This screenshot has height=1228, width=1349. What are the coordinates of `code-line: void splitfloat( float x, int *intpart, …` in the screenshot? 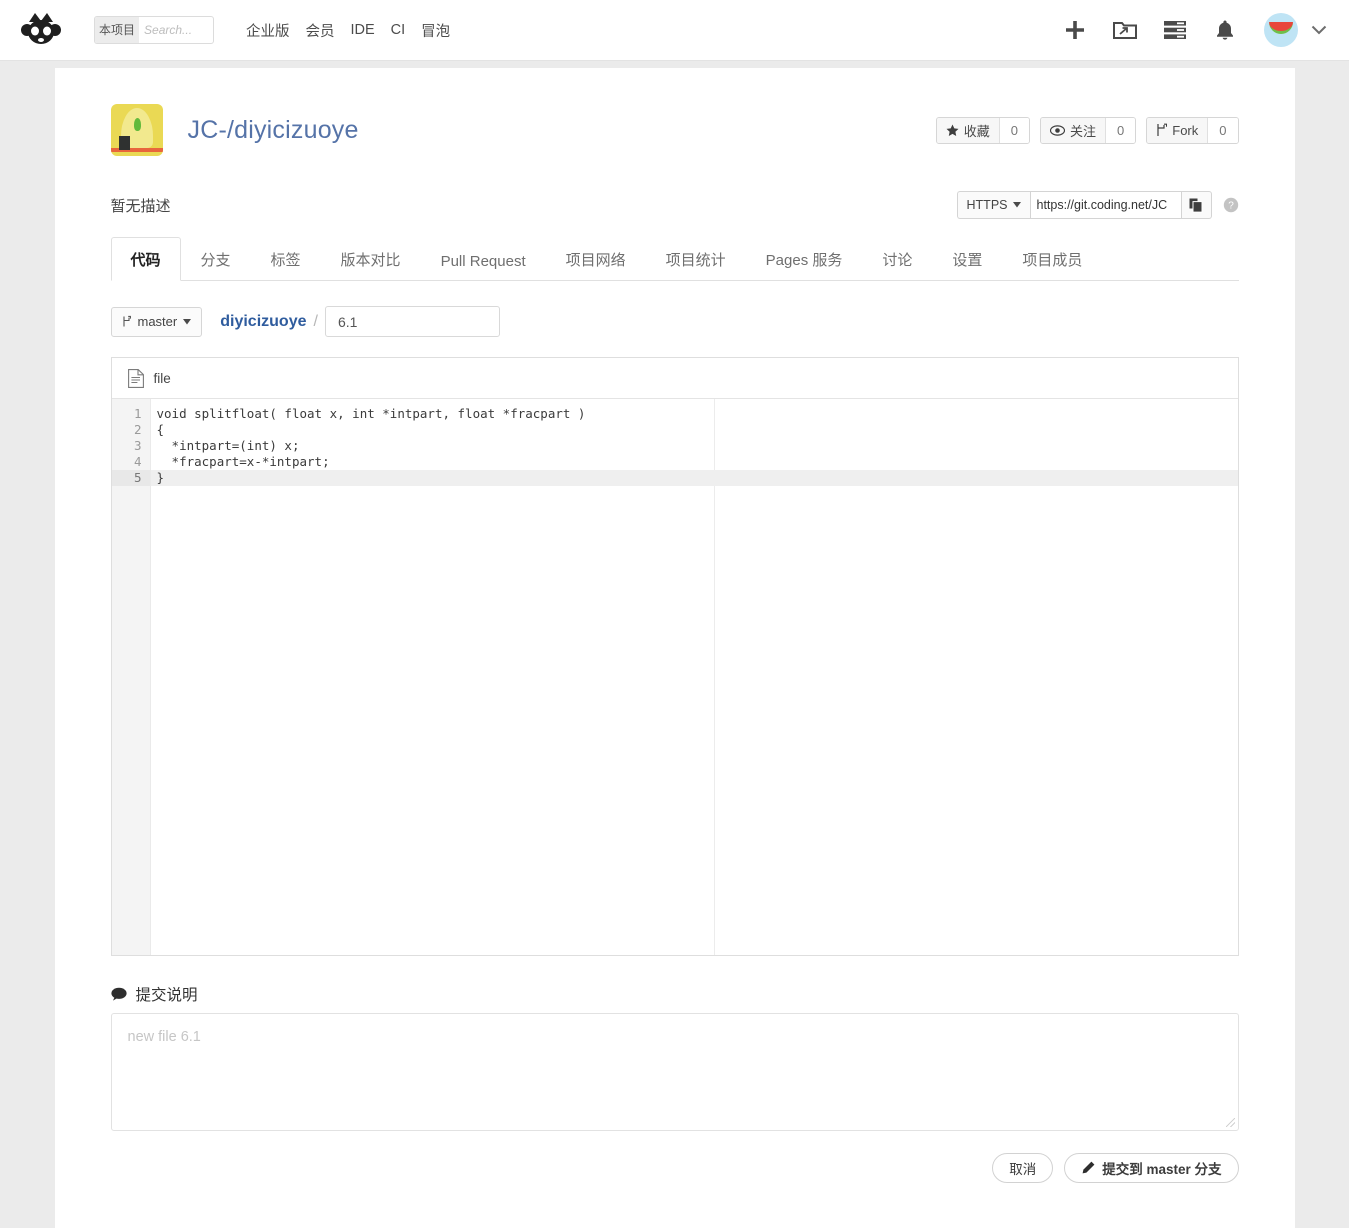 It's located at (371, 413).